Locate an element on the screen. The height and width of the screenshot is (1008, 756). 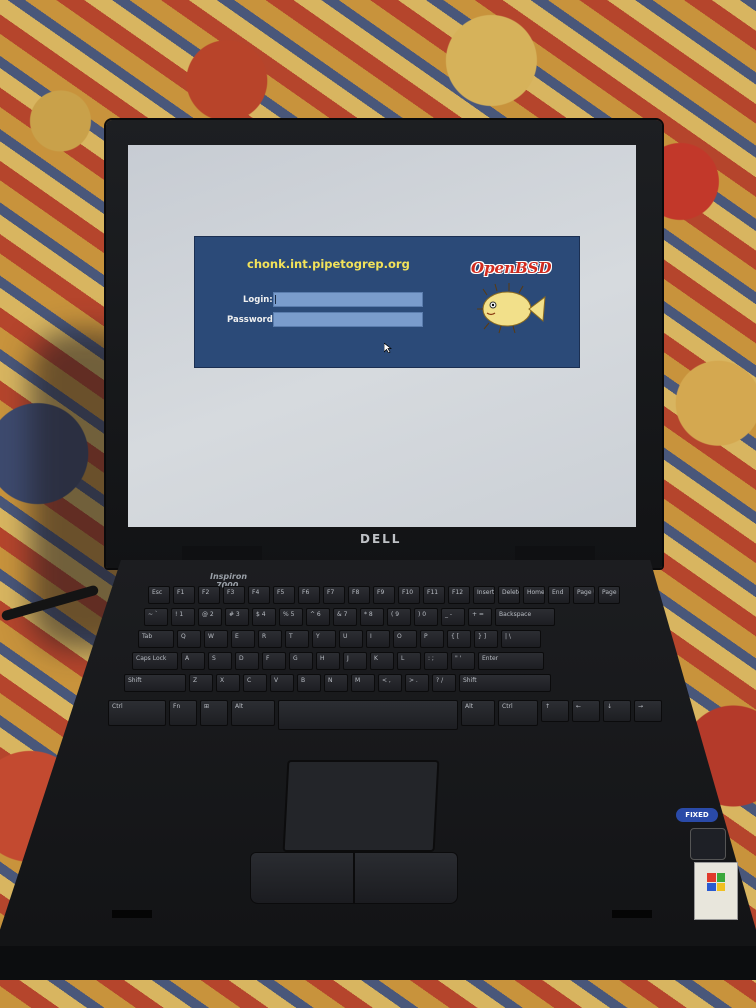
left-shift-key: Shift is located at coordinates (155, 683).